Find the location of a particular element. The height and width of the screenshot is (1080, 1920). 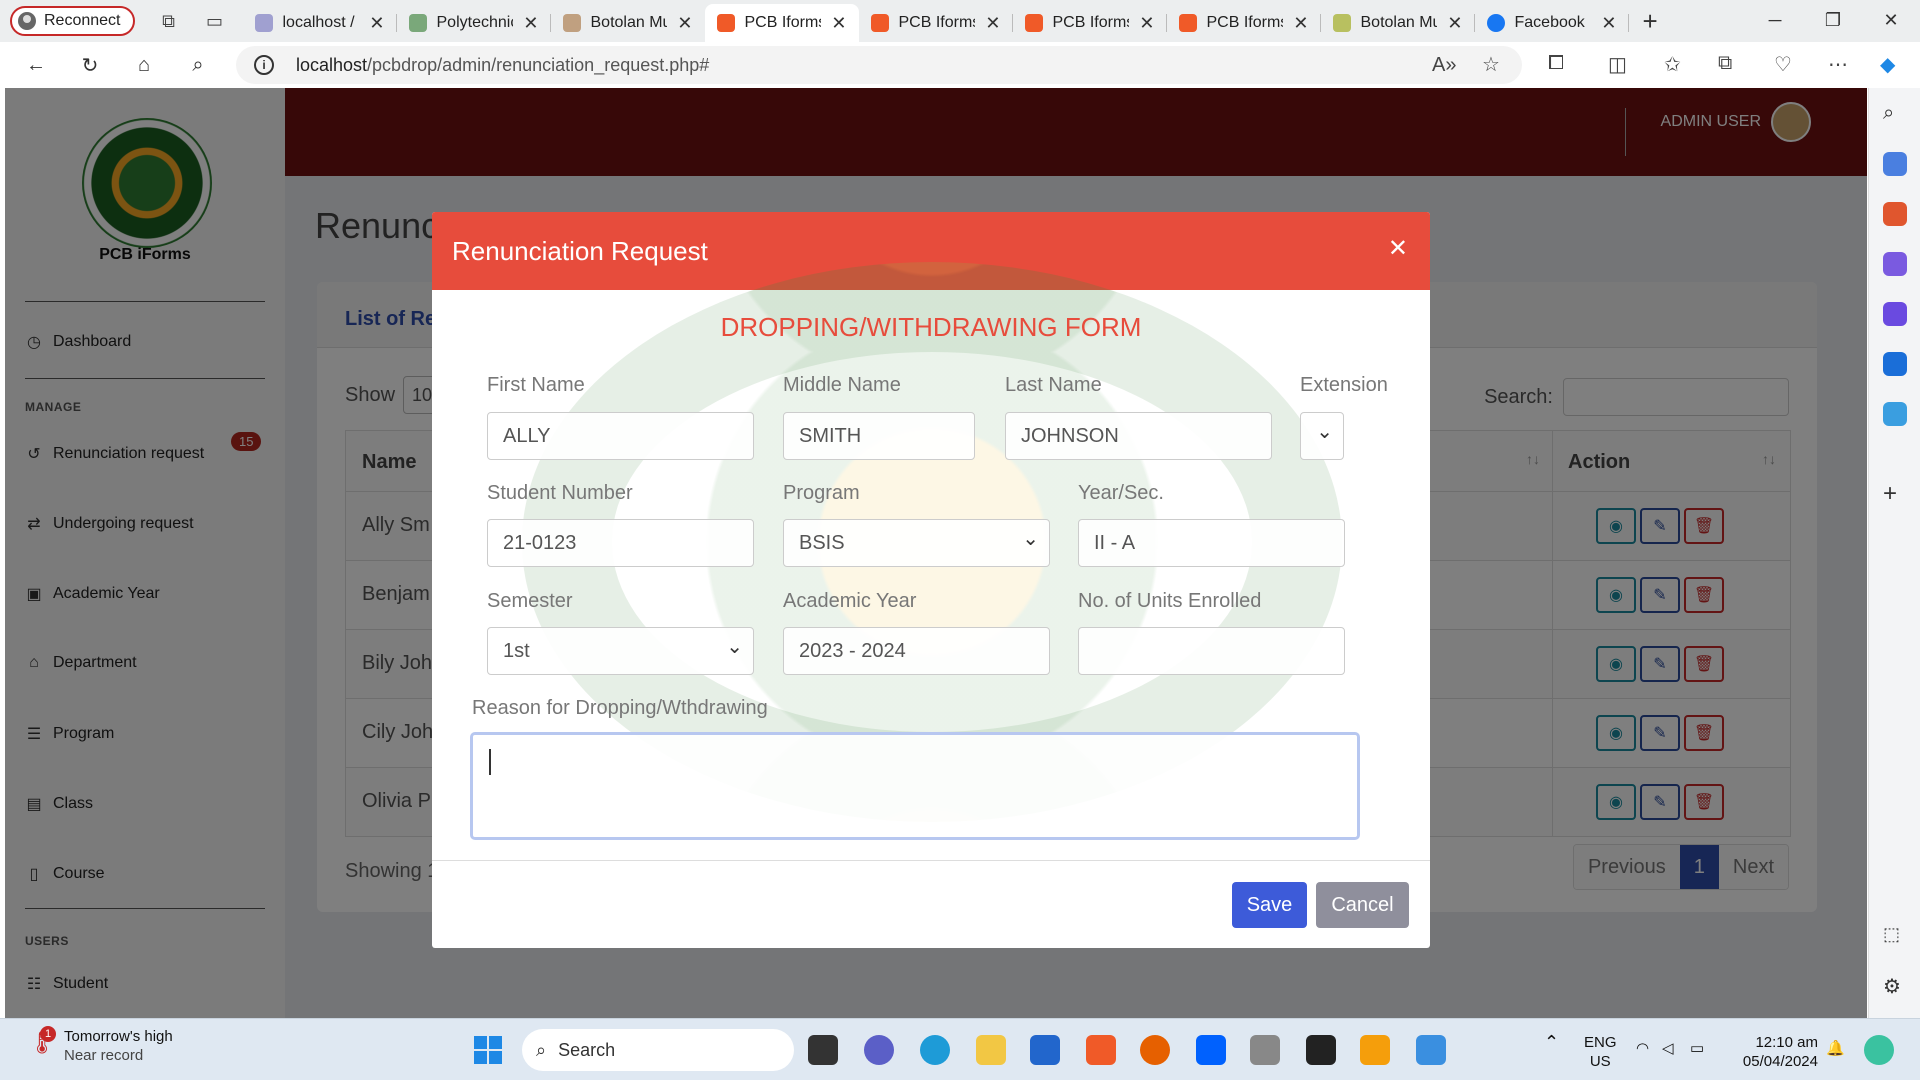

dropbox-icon is located at coordinates (1211, 1050).